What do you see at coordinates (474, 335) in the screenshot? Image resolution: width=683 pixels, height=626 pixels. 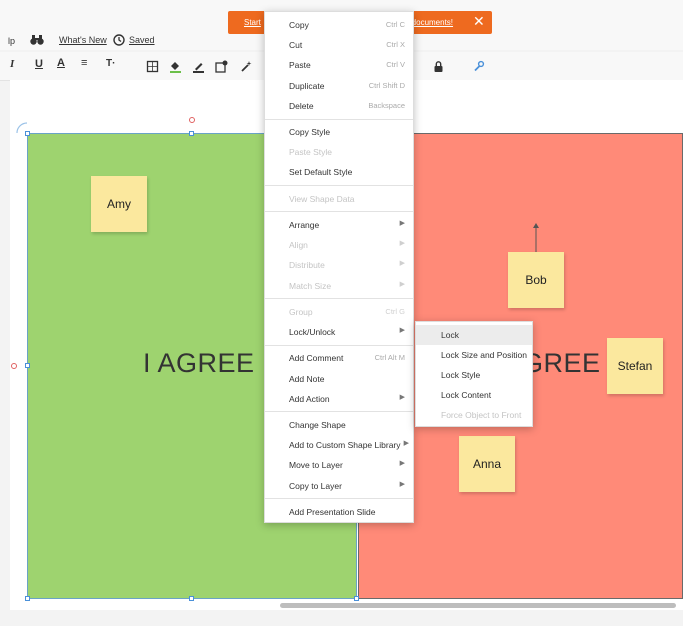 I see `submenu-item-lock: Lock` at bounding box center [474, 335].